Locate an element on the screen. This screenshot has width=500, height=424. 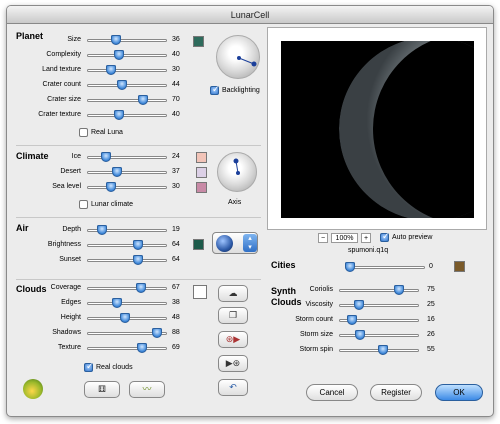
app-logo-icon is located at coordinates (33, 389).